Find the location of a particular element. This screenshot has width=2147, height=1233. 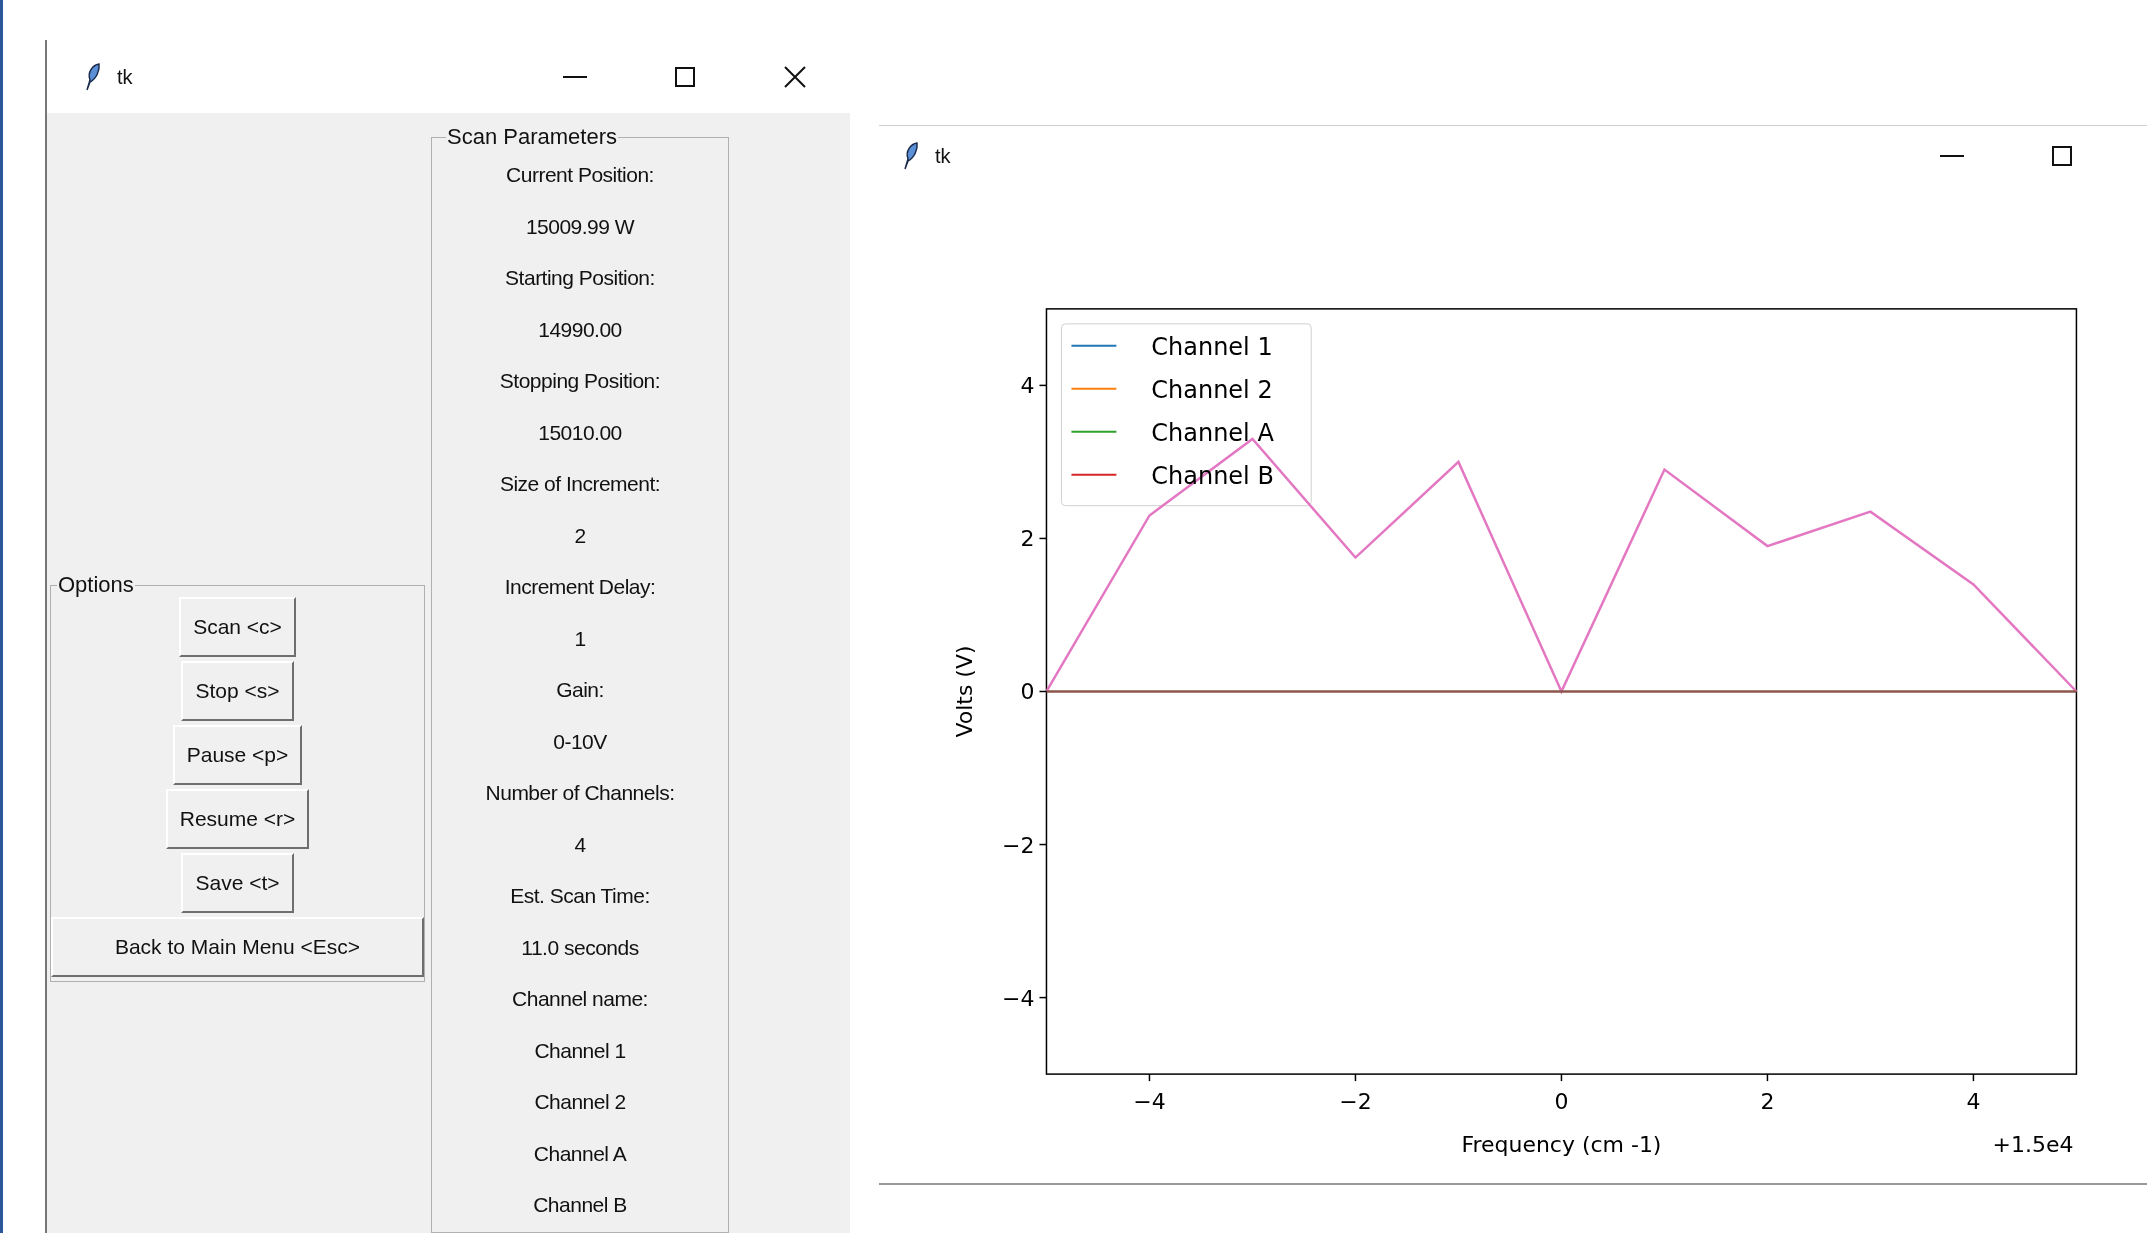

y-tick-label: 2 is located at coordinates (1027, 539).